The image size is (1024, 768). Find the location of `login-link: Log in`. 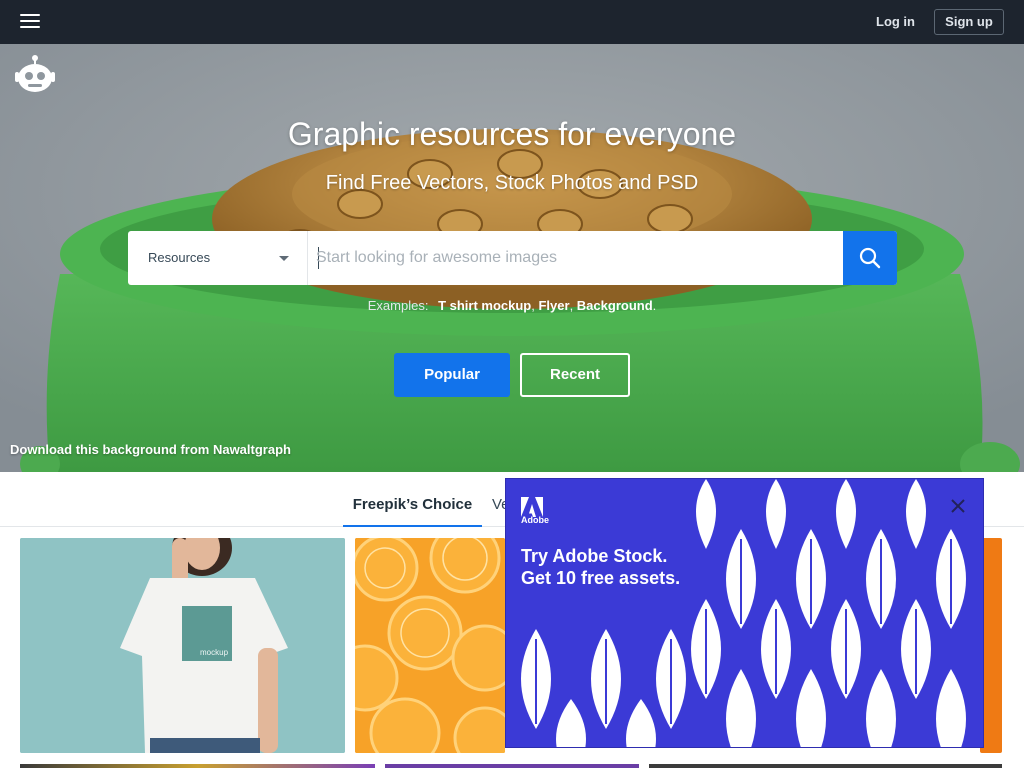

login-link: Log in is located at coordinates (895, 21).